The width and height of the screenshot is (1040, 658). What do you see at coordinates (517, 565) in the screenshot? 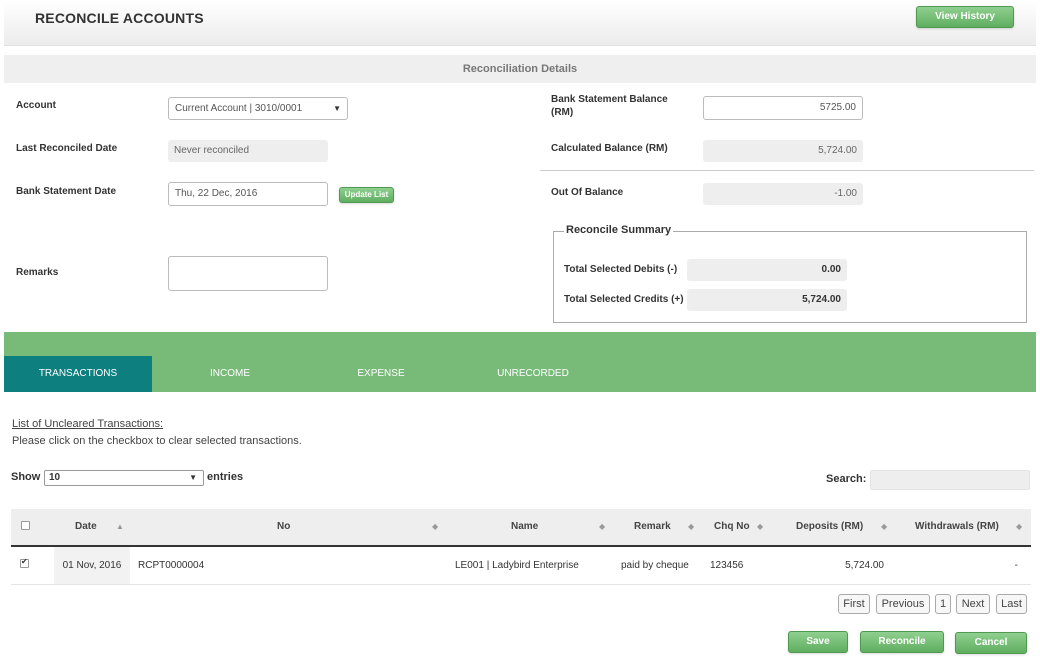
I see `cell-name: LE001 | Ladybird Enterprise` at bounding box center [517, 565].